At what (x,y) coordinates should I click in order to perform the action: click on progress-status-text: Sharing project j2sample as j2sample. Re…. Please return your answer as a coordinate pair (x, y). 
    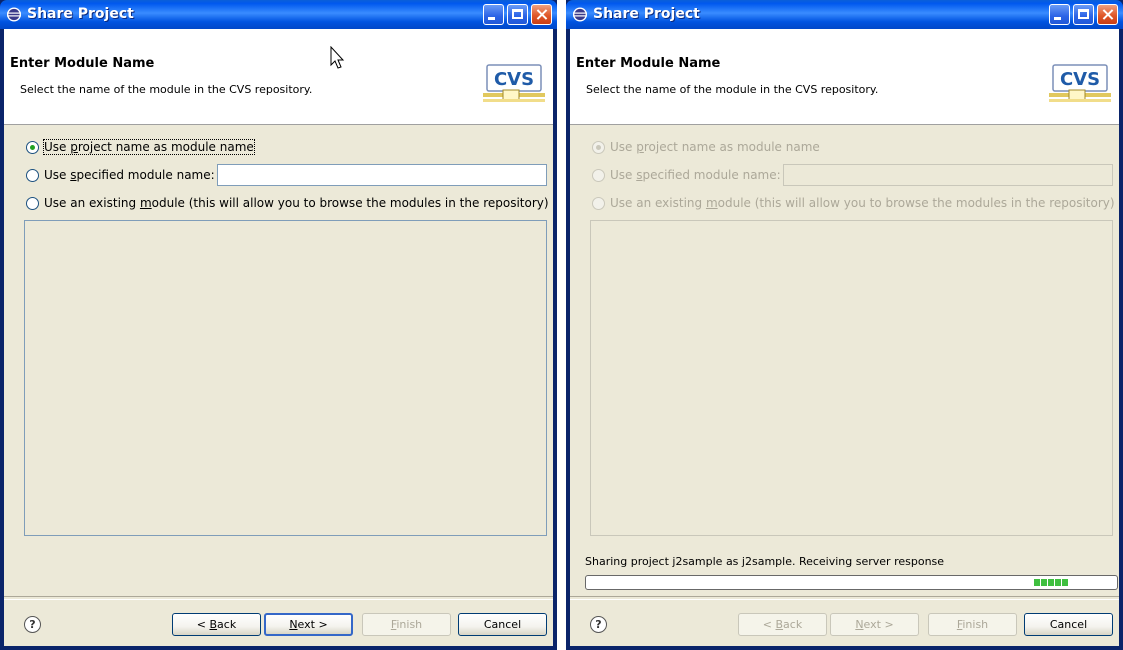
    Looking at the image, I should click on (765, 561).